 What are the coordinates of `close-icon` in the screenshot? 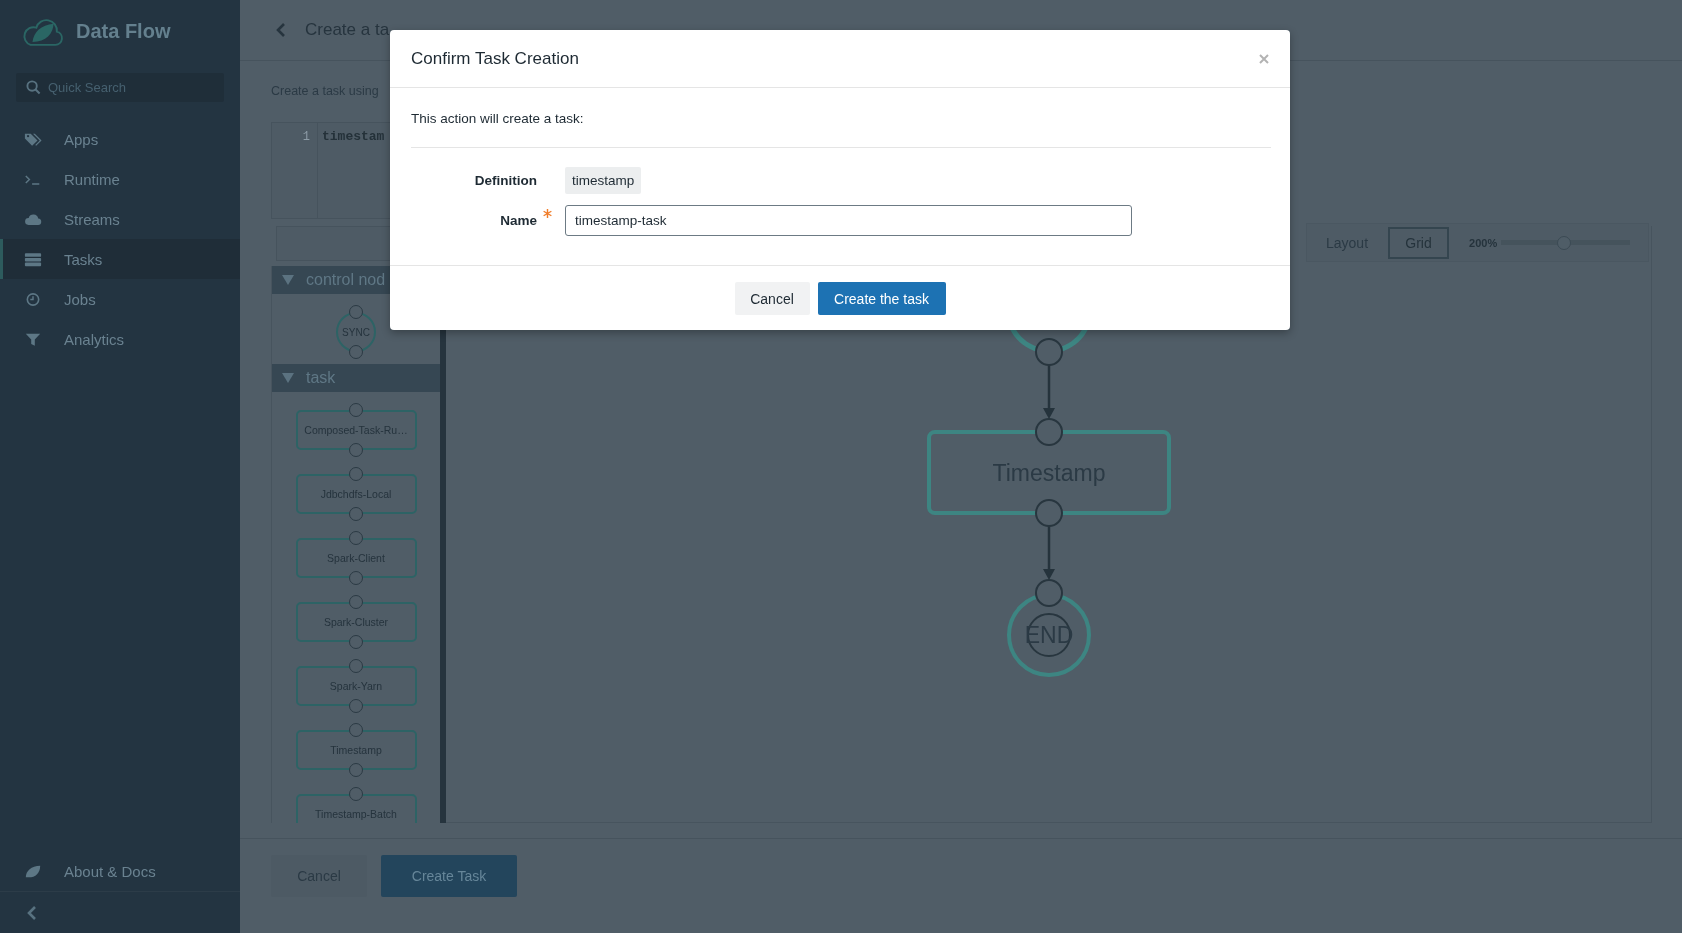 It's located at (1264, 58).